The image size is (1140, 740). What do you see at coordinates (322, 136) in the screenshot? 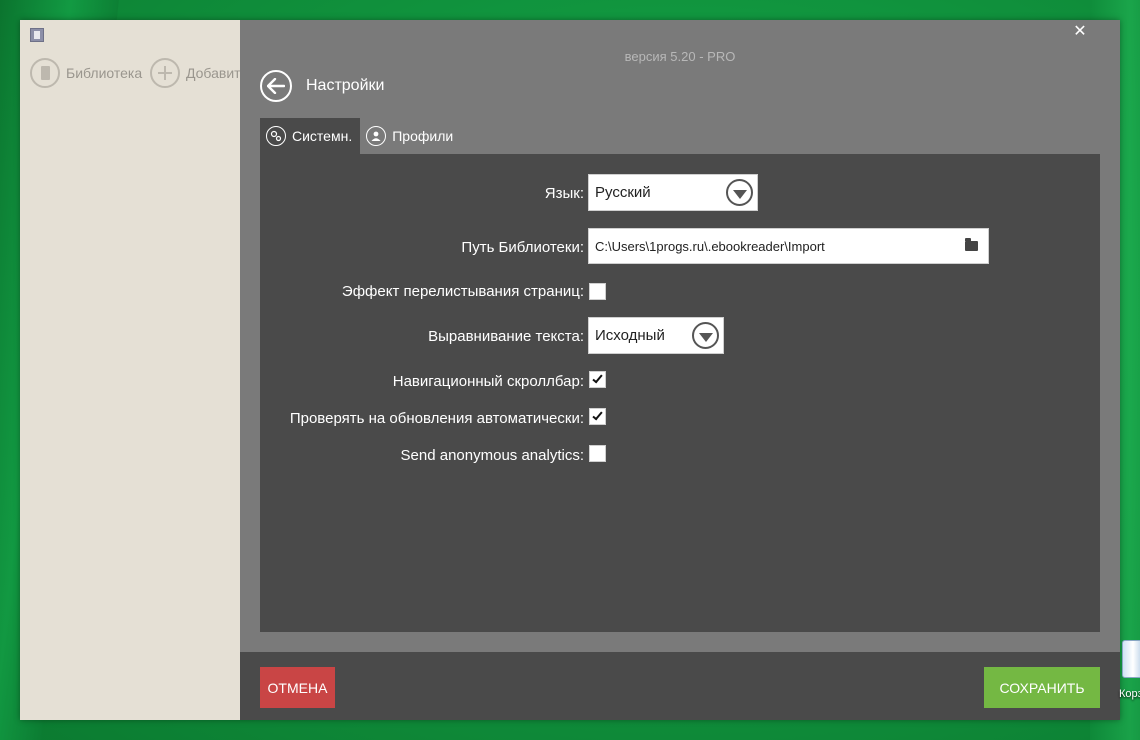
I see `tab-label: Системн.` at bounding box center [322, 136].